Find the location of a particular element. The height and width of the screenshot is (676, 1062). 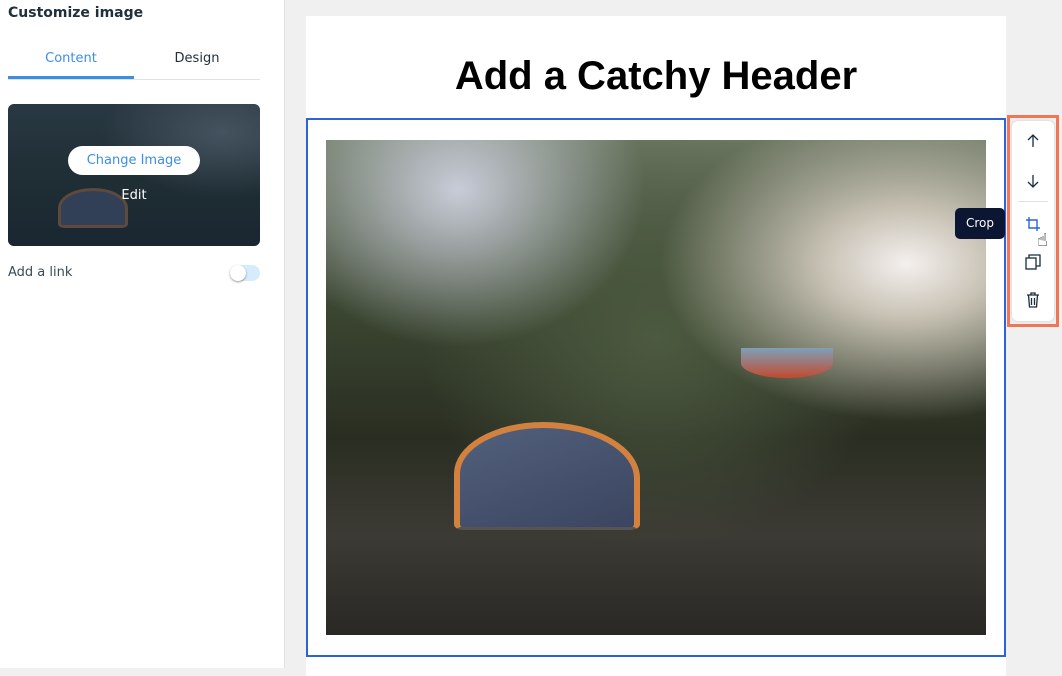

hammock is located at coordinates (787, 363).